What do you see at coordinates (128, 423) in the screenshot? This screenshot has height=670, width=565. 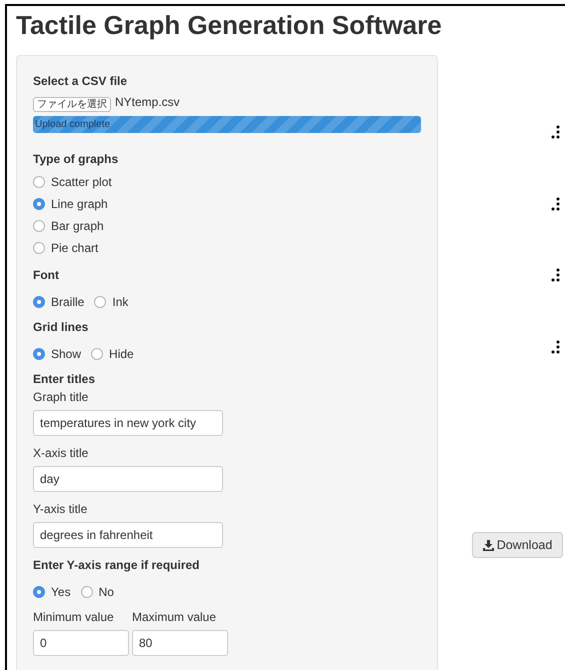 I see `text-input: temperatures in new york city` at bounding box center [128, 423].